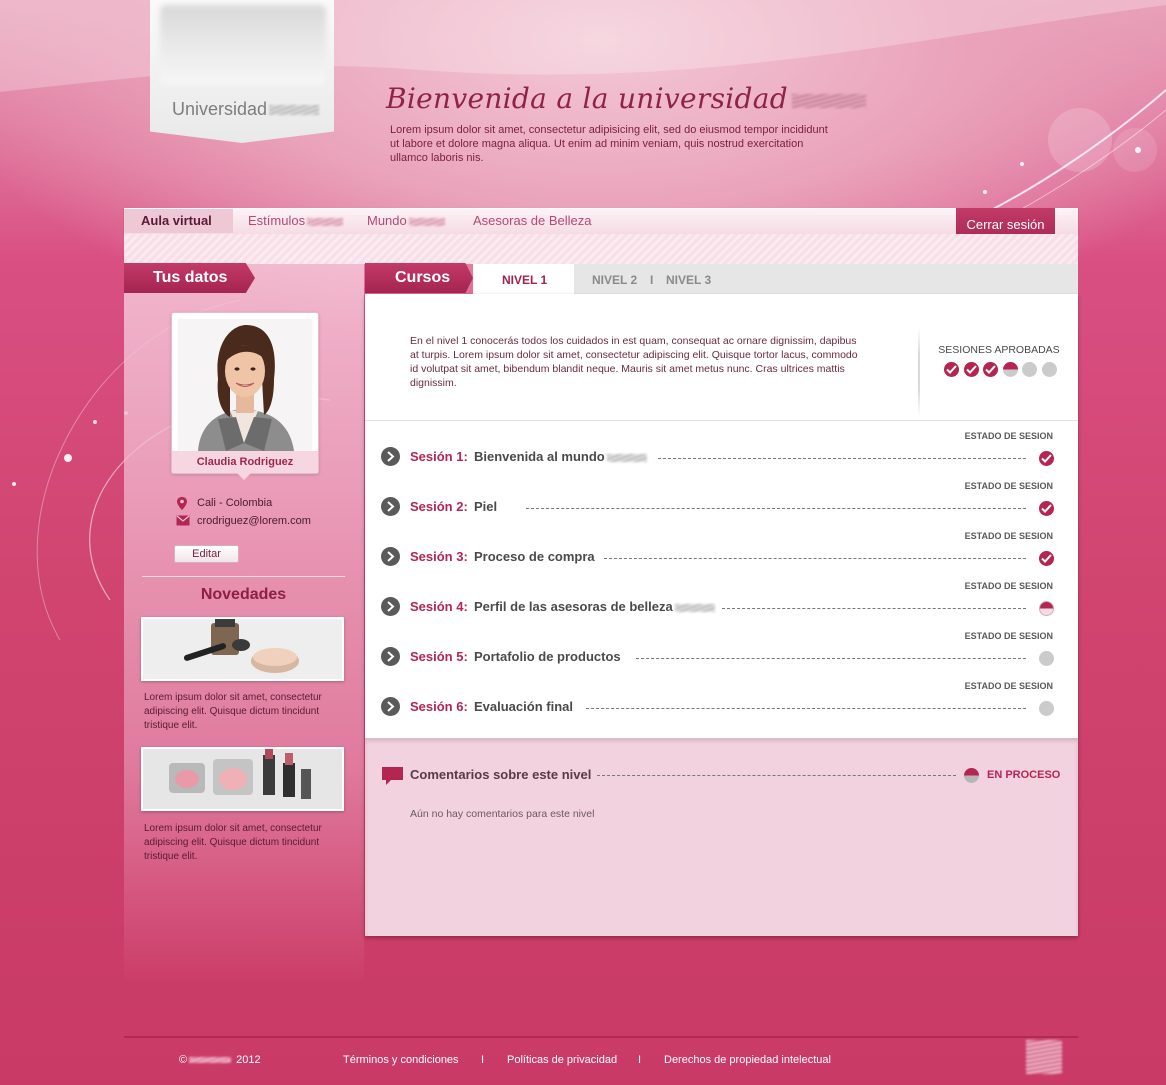  What do you see at coordinates (971, 775) in the screenshot?
I see `comments-status-icon` at bounding box center [971, 775].